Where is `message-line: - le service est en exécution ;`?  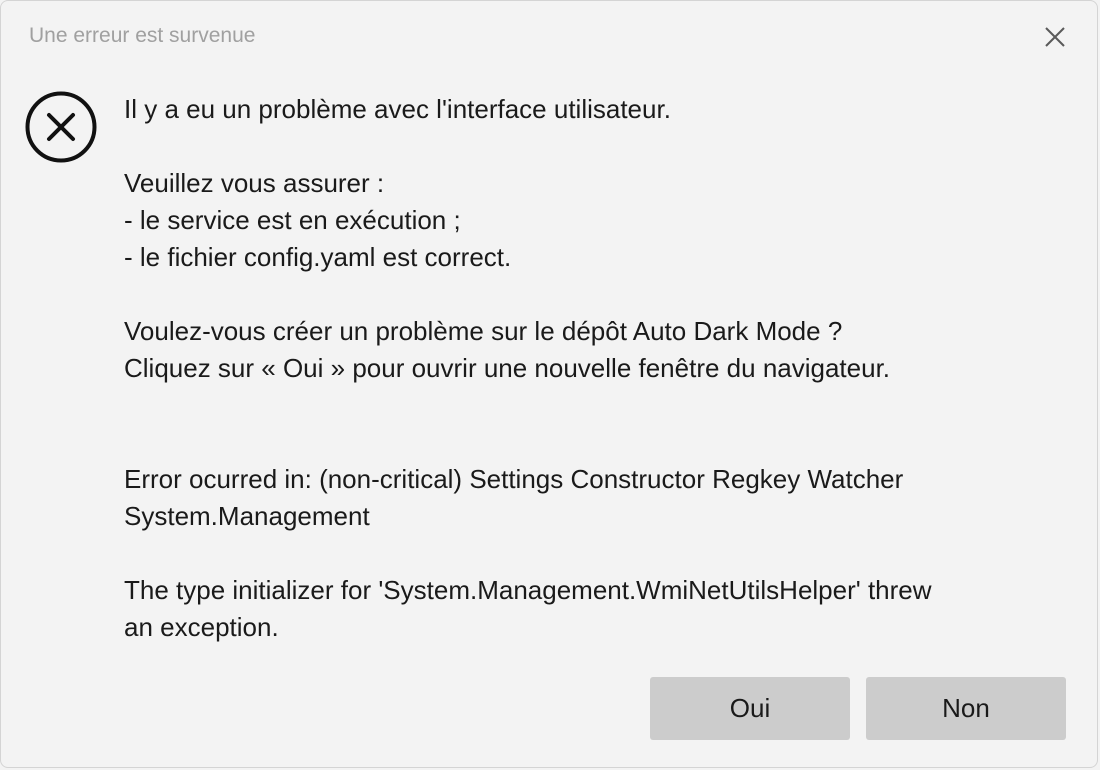
message-line: - le service est en exécution ; is located at coordinates (292, 220).